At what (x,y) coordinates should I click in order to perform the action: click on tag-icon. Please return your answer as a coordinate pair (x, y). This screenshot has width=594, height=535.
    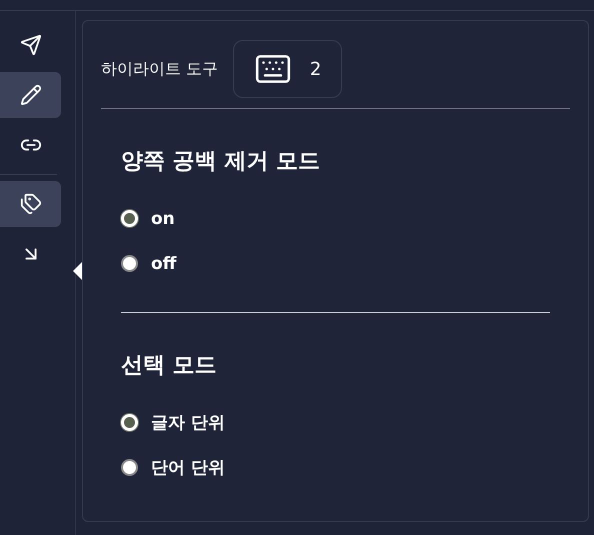
    Looking at the image, I should click on (31, 204).